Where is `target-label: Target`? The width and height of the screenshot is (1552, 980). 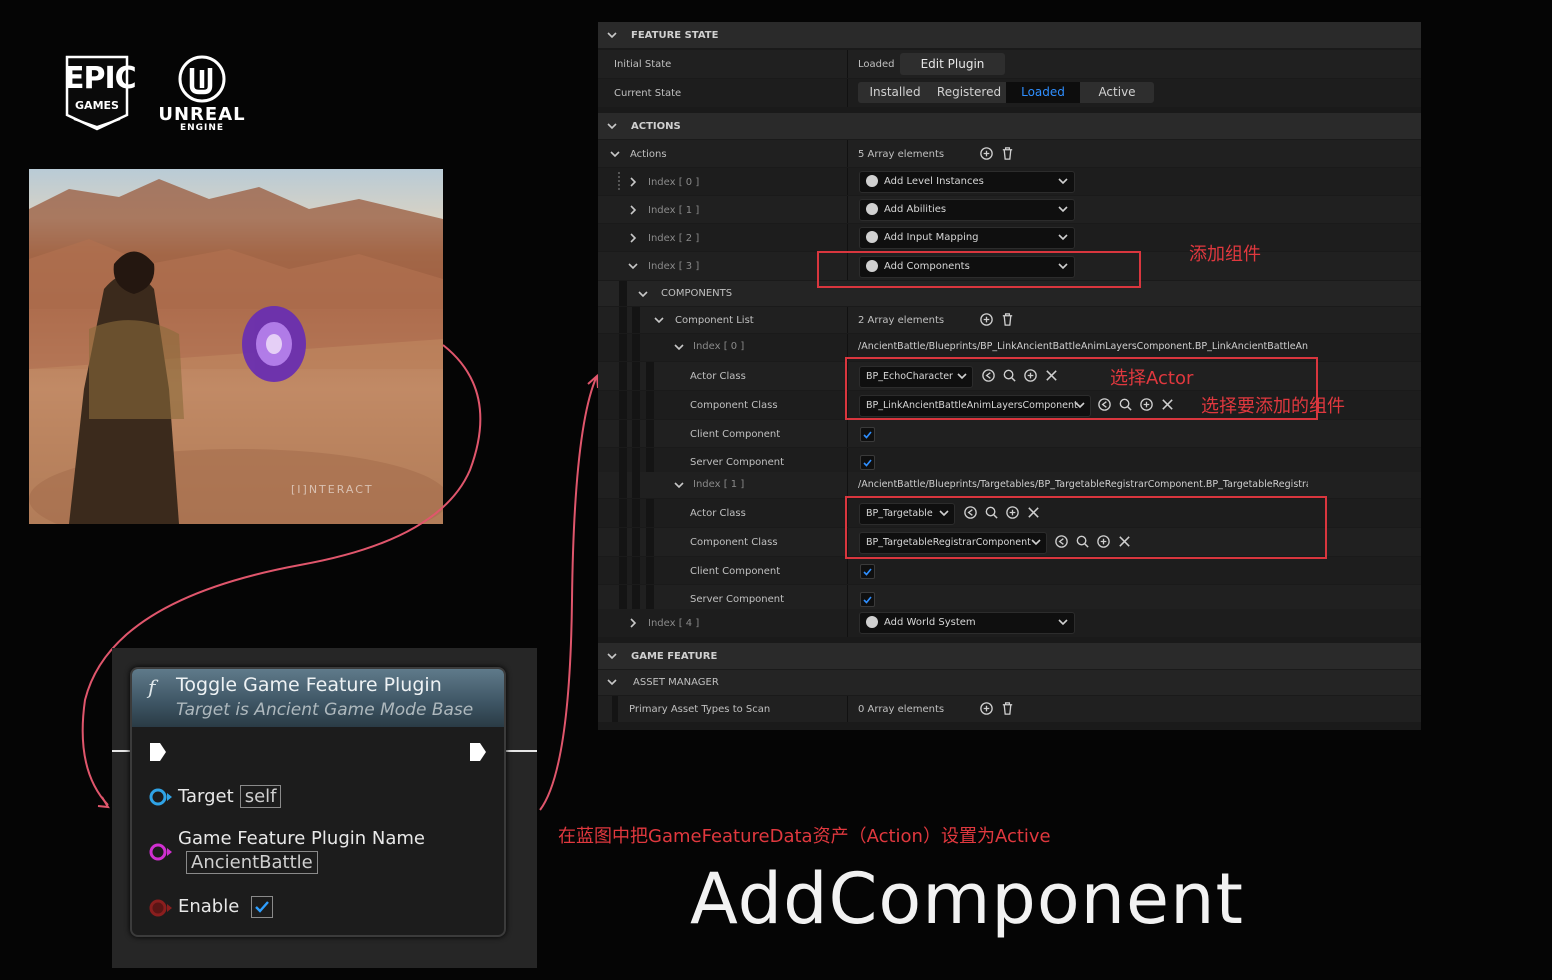
target-label: Target is located at coordinates (206, 796).